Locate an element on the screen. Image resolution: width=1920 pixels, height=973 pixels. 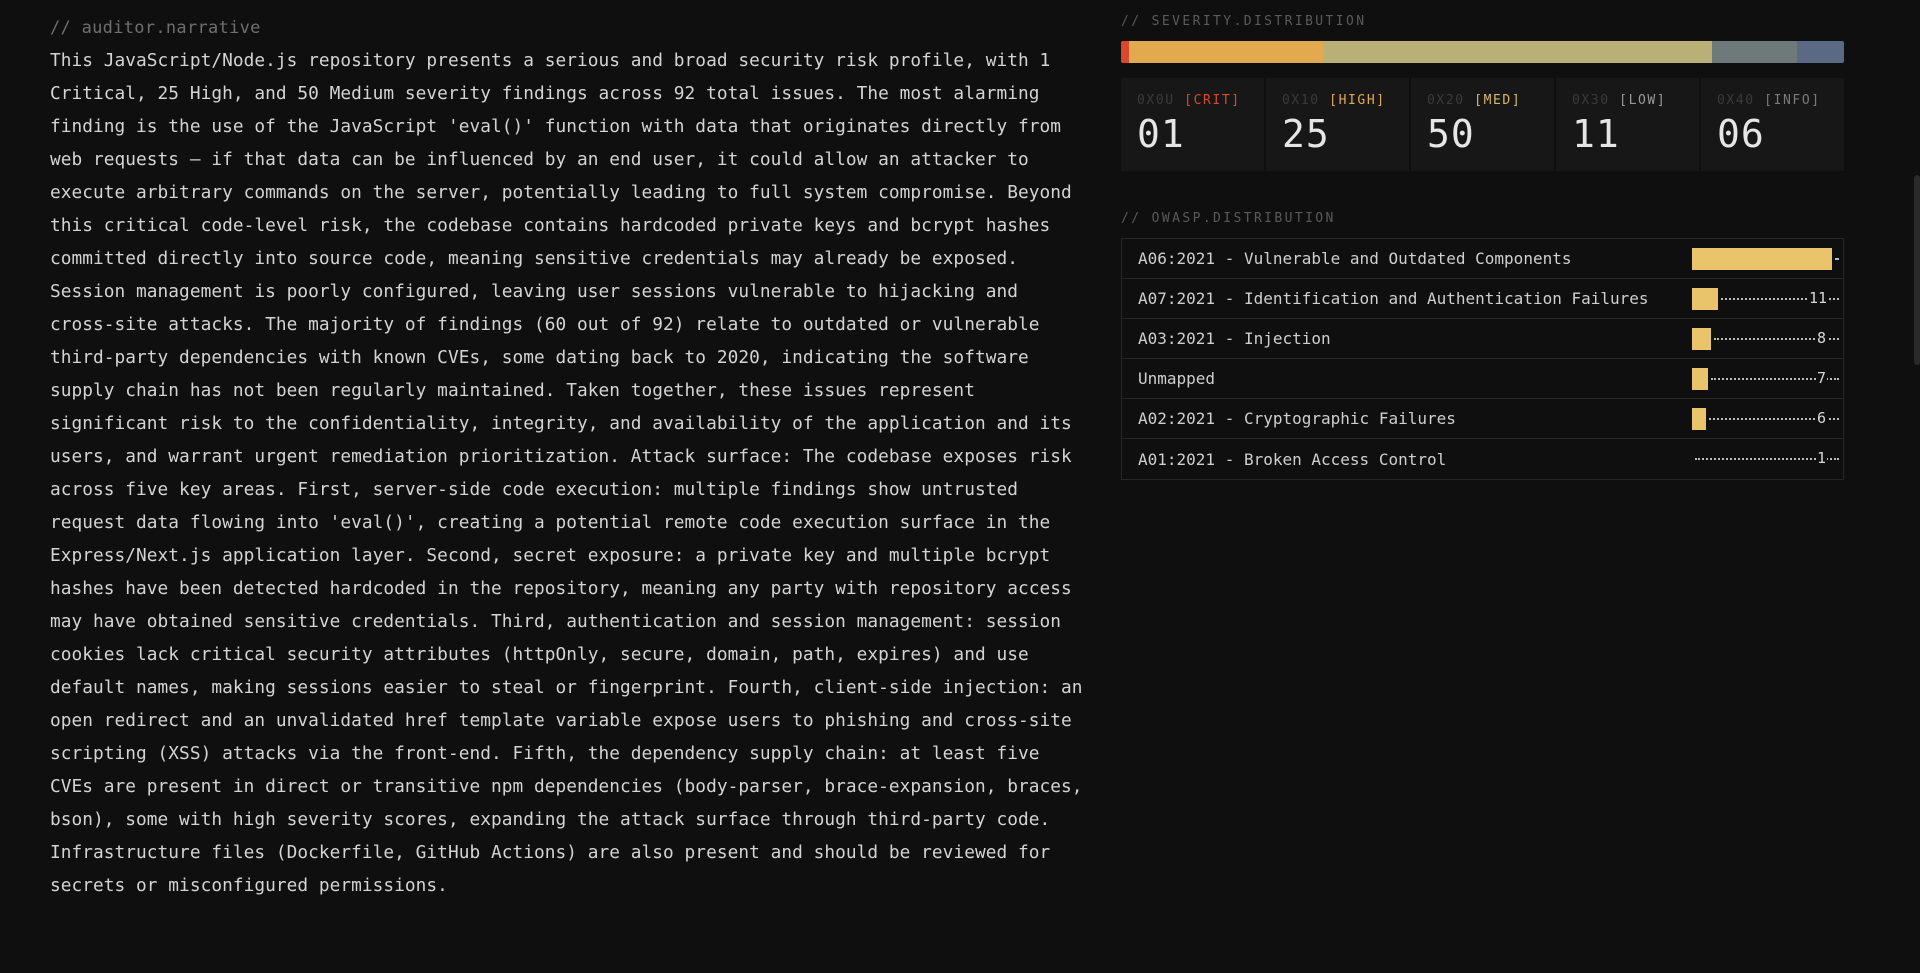
severity-card-crit: 0X0U [CRIT] 01 is located at coordinates (1192, 124).